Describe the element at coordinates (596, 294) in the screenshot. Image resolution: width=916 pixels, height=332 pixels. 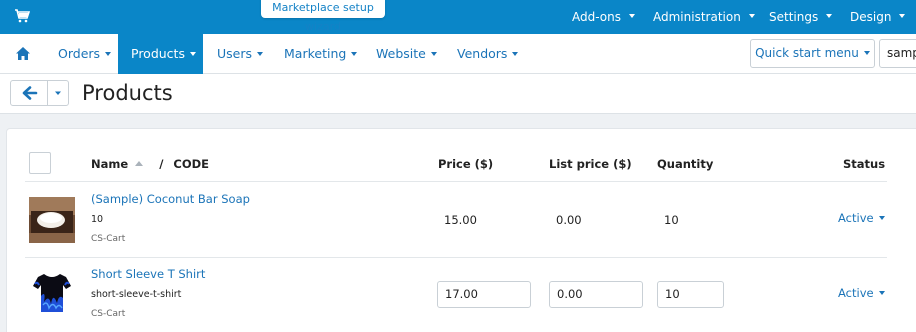
I see `list-price-input: 0.00` at that location.